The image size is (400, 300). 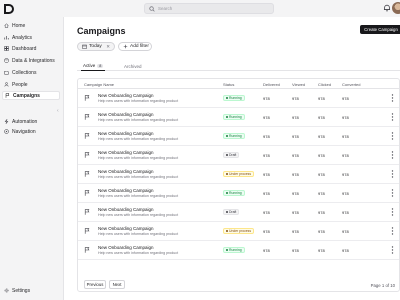 What do you see at coordinates (24, 72) in the screenshot?
I see `sidebar-item-label: Collections` at bounding box center [24, 72].